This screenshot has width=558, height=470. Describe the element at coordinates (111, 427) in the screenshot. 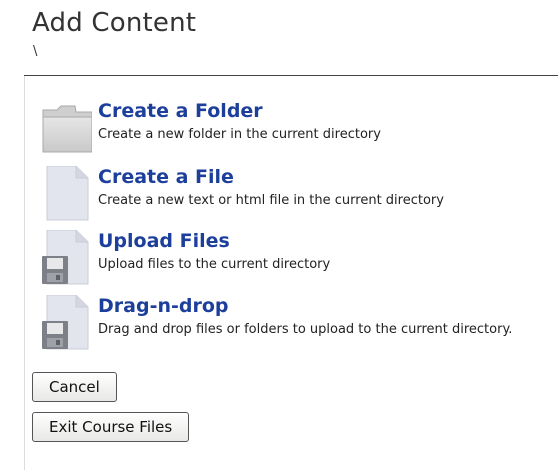

I see `exit-course-files-button: Exit Course Files` at that location.